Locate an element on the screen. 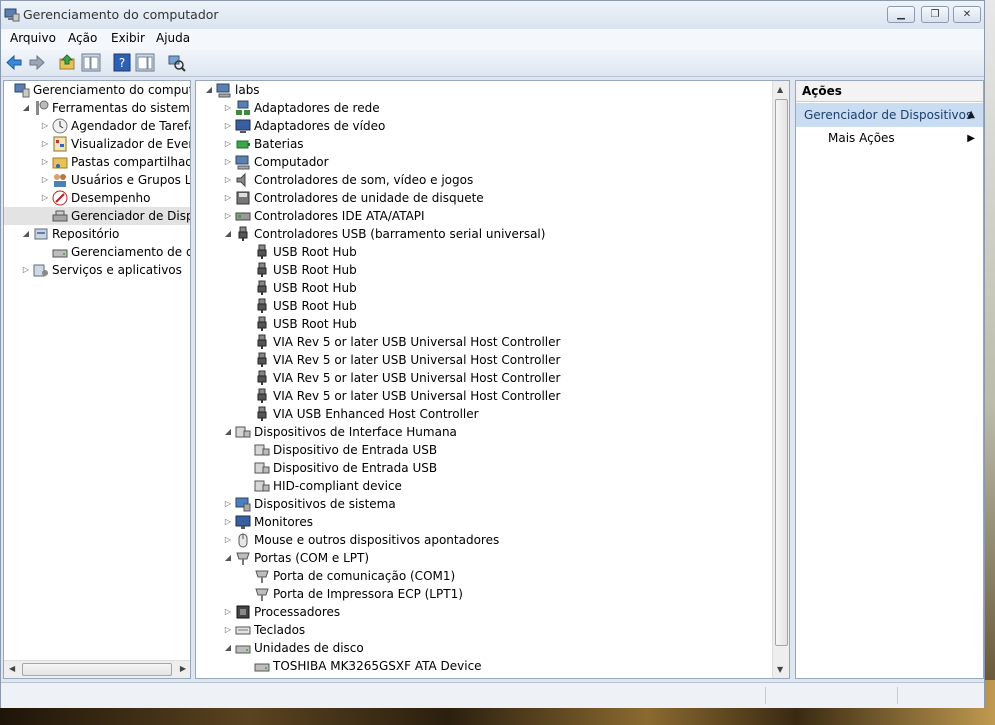 This screenshot has height=725, width=995. device-tree-item: Porta de Impressora ECP (LPT1) is located at coordinates (484, 594).